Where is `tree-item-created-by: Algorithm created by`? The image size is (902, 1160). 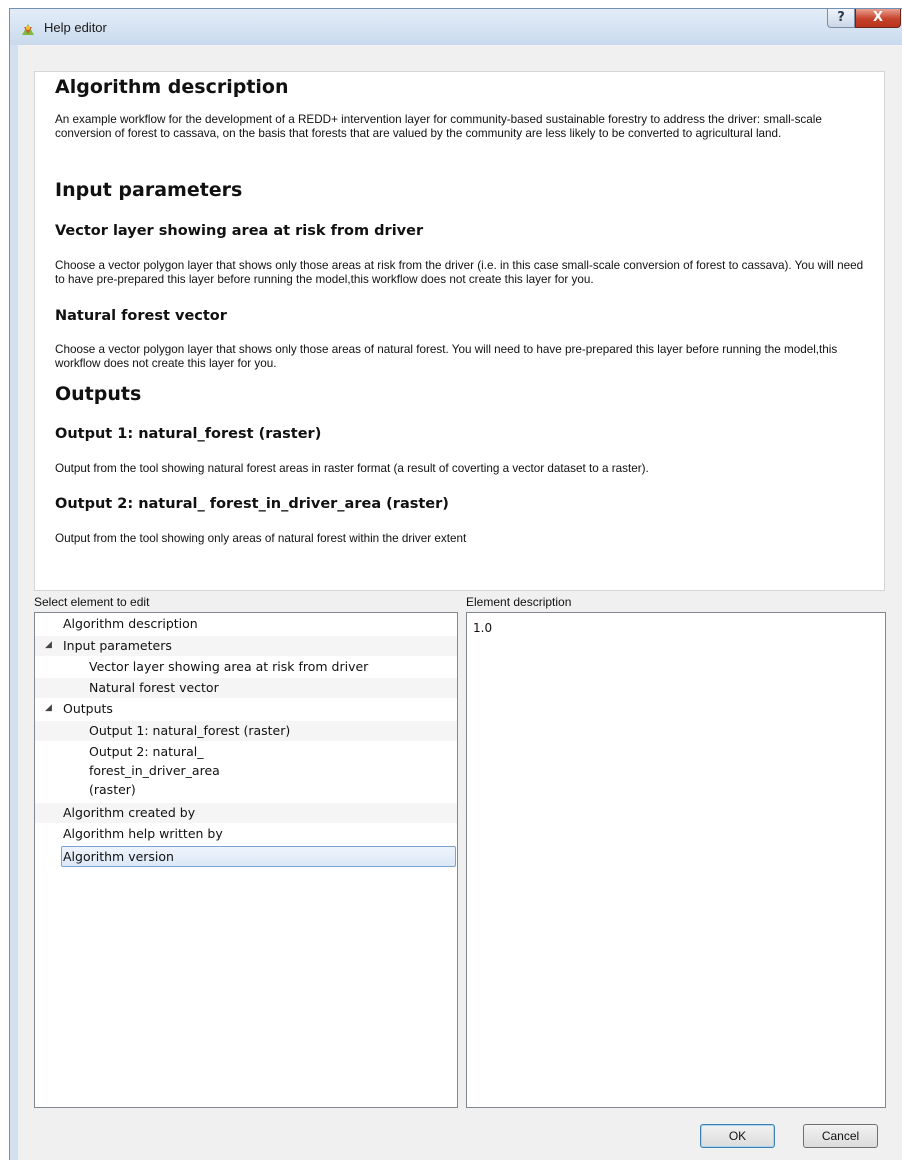 tree-item-created-by: Algorithm created by is located at coordinates (246, 813).